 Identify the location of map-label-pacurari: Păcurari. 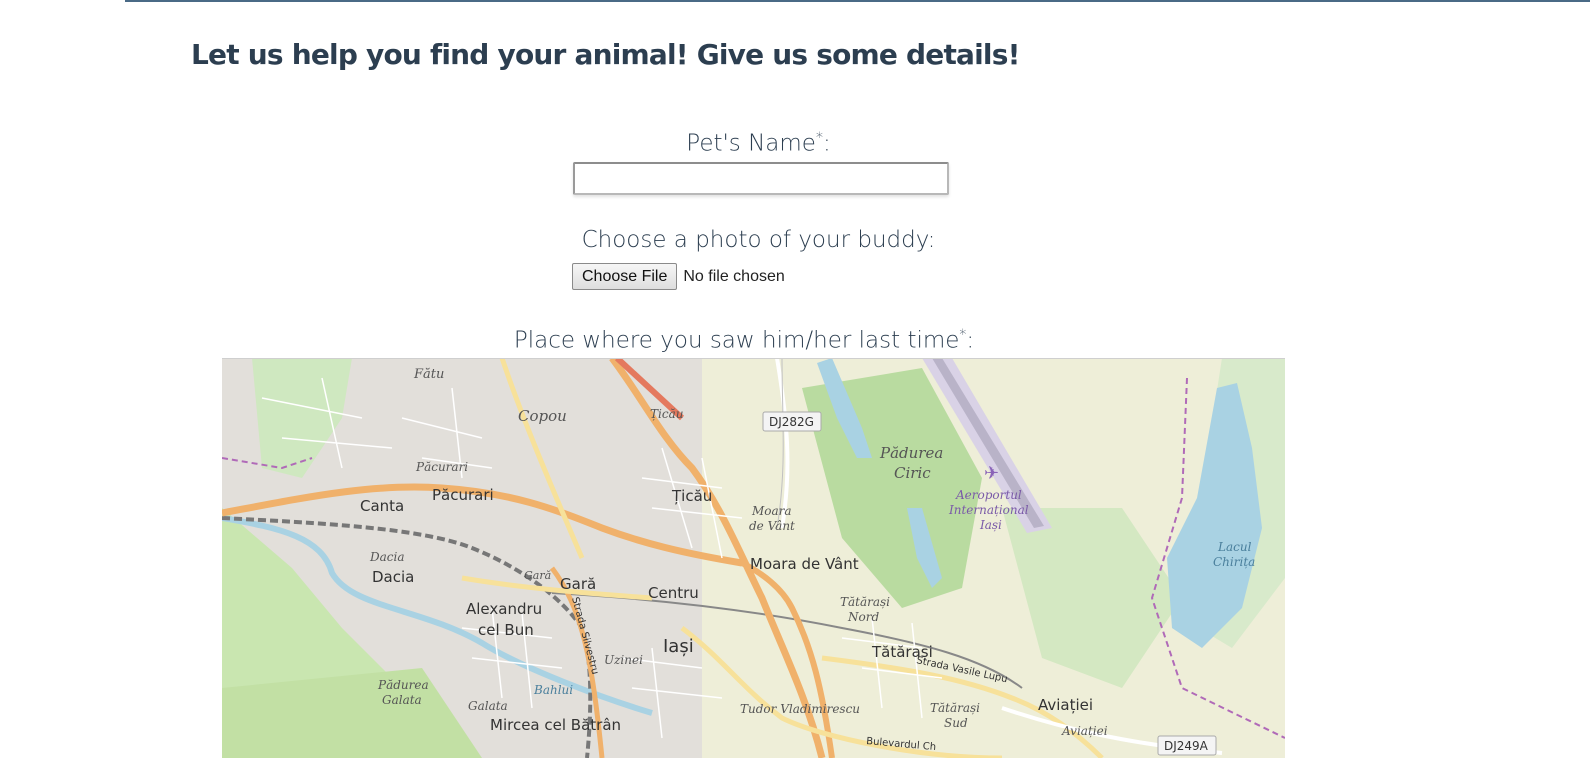
(463, 495).